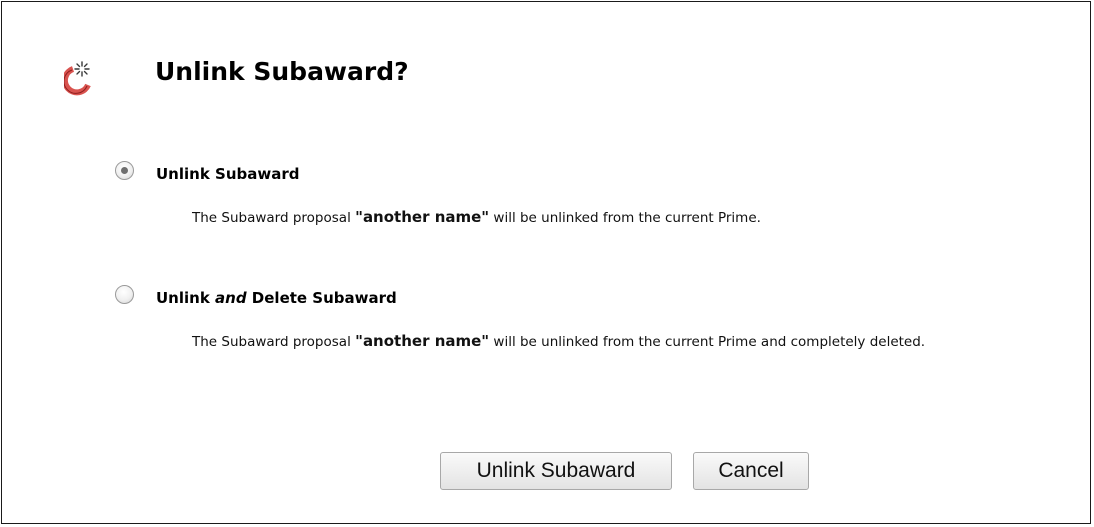 The width and height of the screenshot is (1094, 527). I want to click on option-unlink-row: Unlink Subaward, so click(595, 175).